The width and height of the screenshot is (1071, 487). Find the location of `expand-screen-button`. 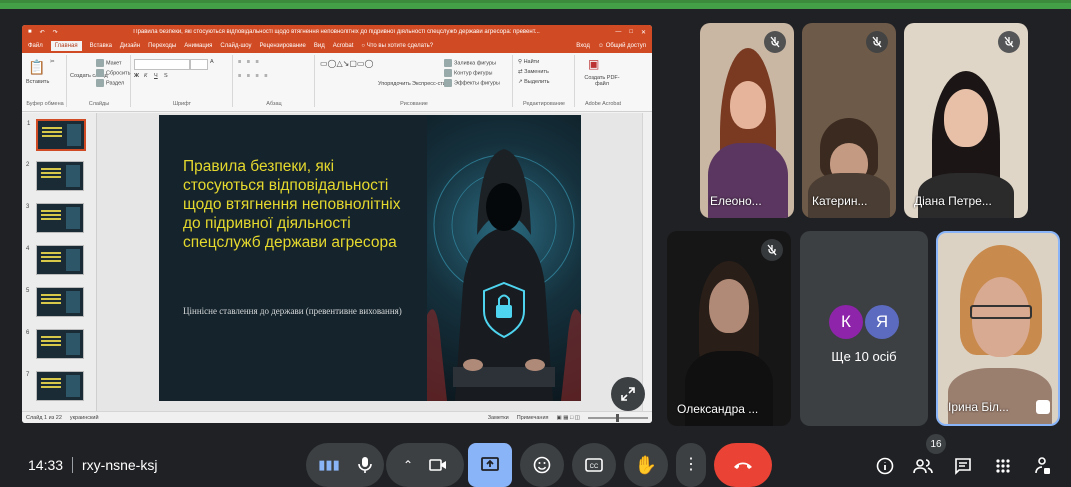

expand-screen-button is located at coordinates (628, 394).